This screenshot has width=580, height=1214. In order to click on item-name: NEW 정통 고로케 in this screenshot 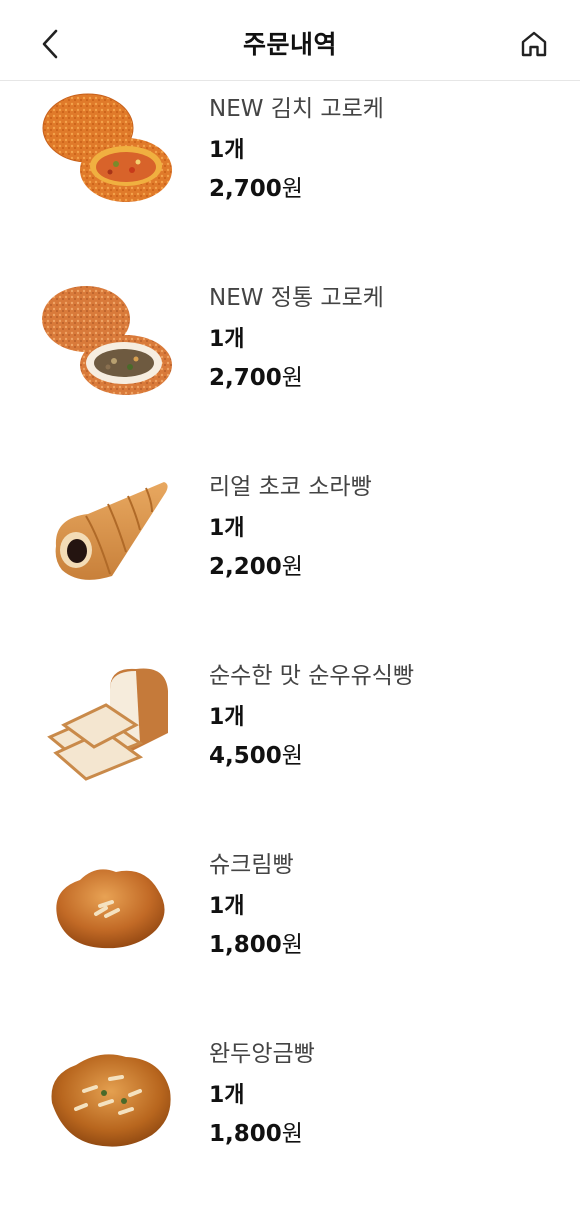, I will do `click(296, 298)`.